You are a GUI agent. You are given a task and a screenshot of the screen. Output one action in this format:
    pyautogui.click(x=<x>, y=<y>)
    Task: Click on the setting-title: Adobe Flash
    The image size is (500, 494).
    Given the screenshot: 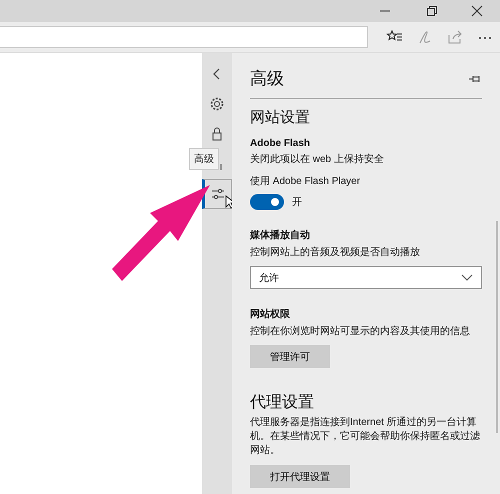 What is the action you would take?
    pyautogui.click(x=281, y=143)
    